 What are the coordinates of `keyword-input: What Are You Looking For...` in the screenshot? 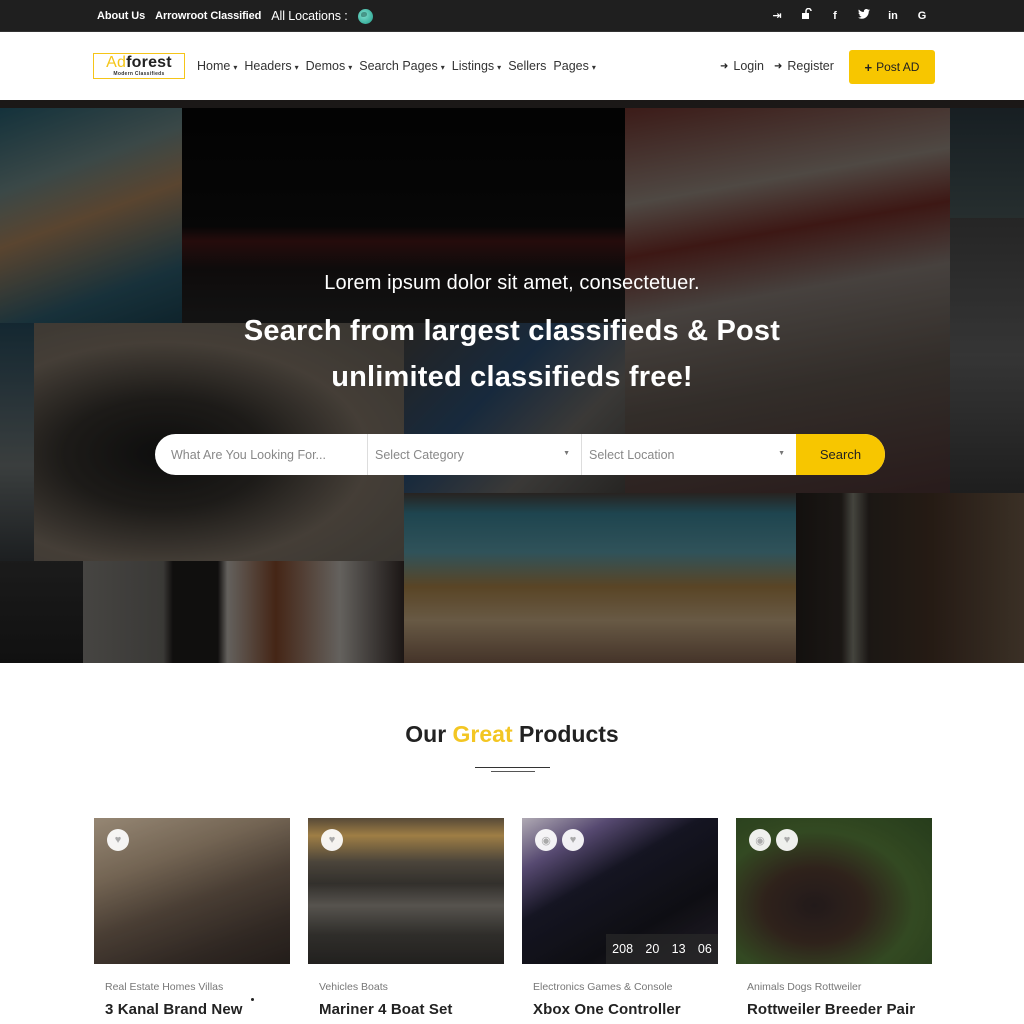 It's located at (261, 454).